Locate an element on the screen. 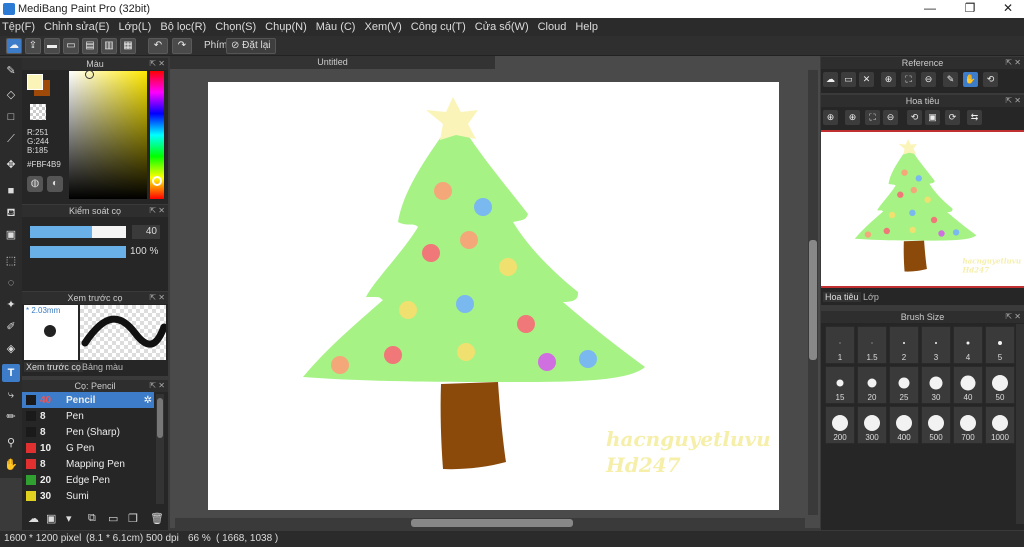 The width and height of the screenshot is (1024, 547). brush-size-slider is located at coordinates (78, 232).